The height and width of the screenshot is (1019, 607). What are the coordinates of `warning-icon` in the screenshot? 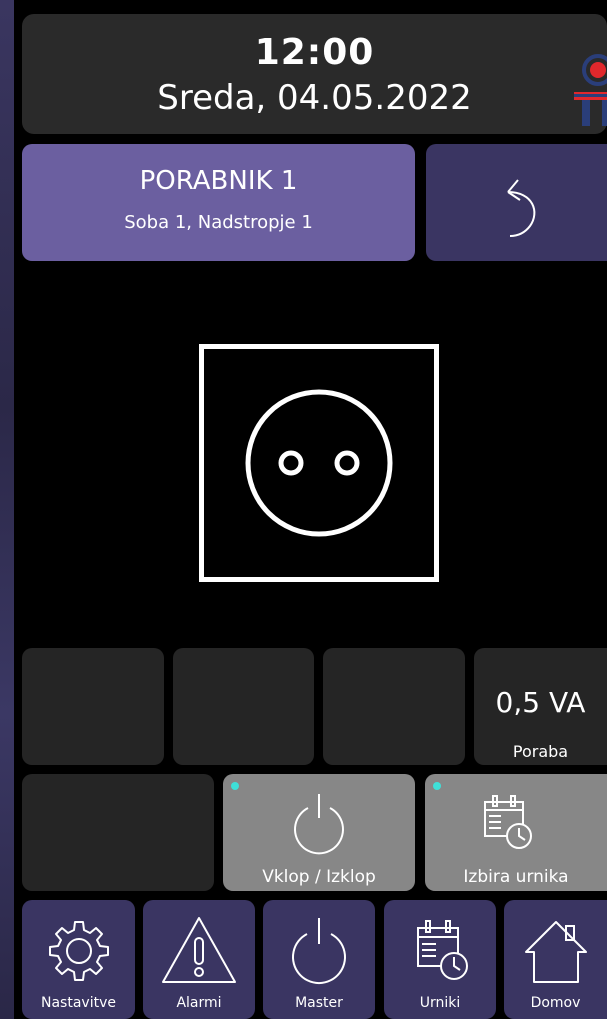 It's located at (199, 950).